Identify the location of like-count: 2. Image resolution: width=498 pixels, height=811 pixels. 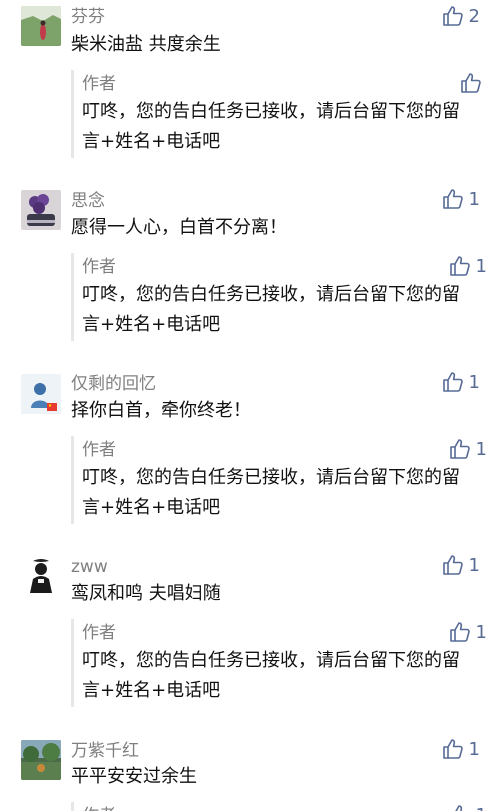
(474, 16).